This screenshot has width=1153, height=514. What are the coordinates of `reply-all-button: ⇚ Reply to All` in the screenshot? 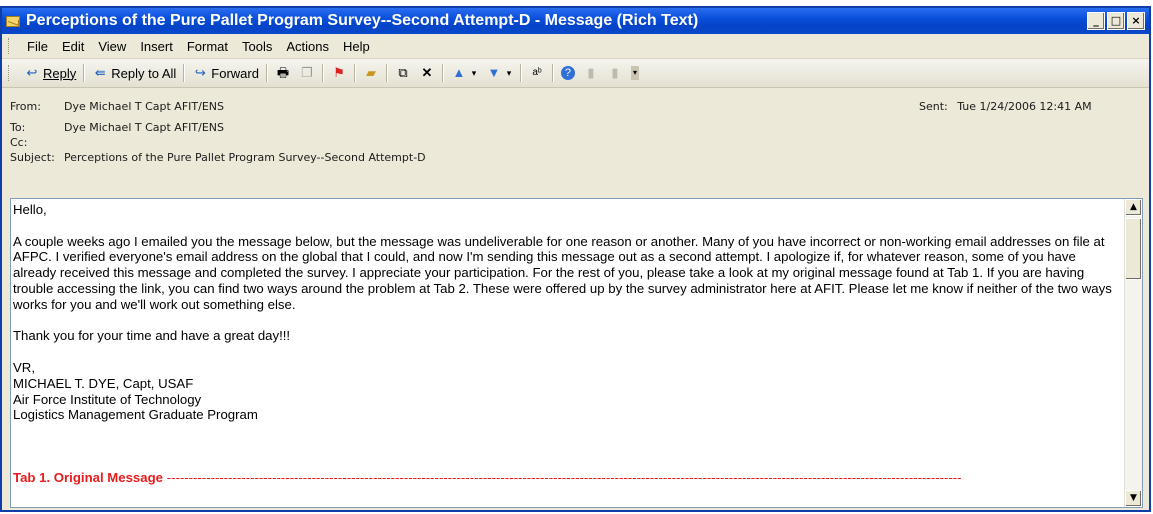 It's located at (134, 73).